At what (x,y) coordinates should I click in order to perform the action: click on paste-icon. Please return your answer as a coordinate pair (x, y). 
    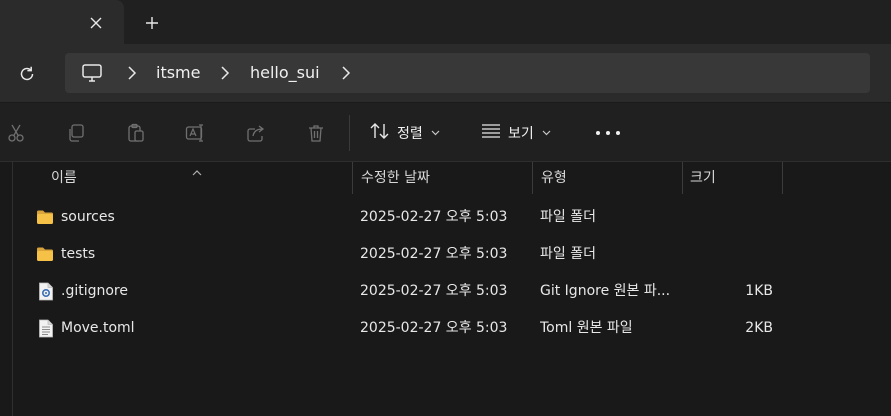
    Looking at the image, I should click on (136, 133).